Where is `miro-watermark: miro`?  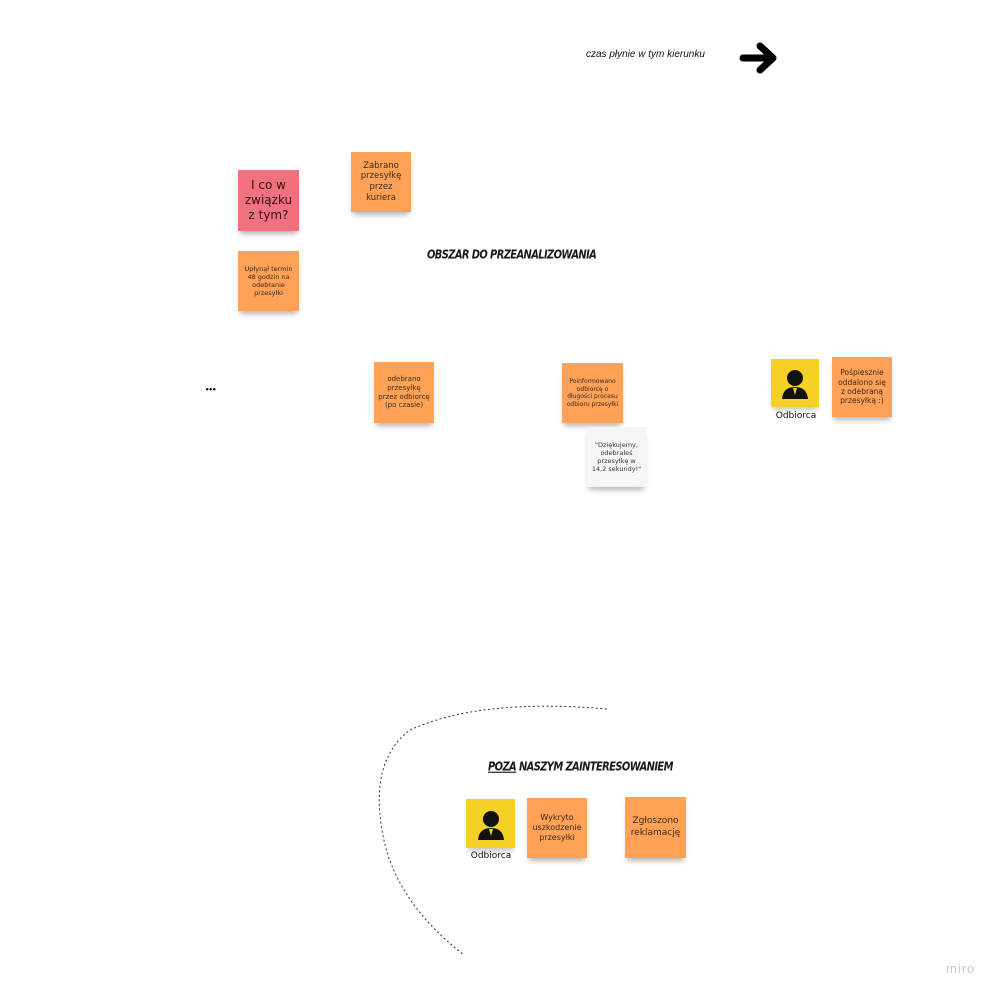 miro-watermark: miro is located at coordinates (961, 968).